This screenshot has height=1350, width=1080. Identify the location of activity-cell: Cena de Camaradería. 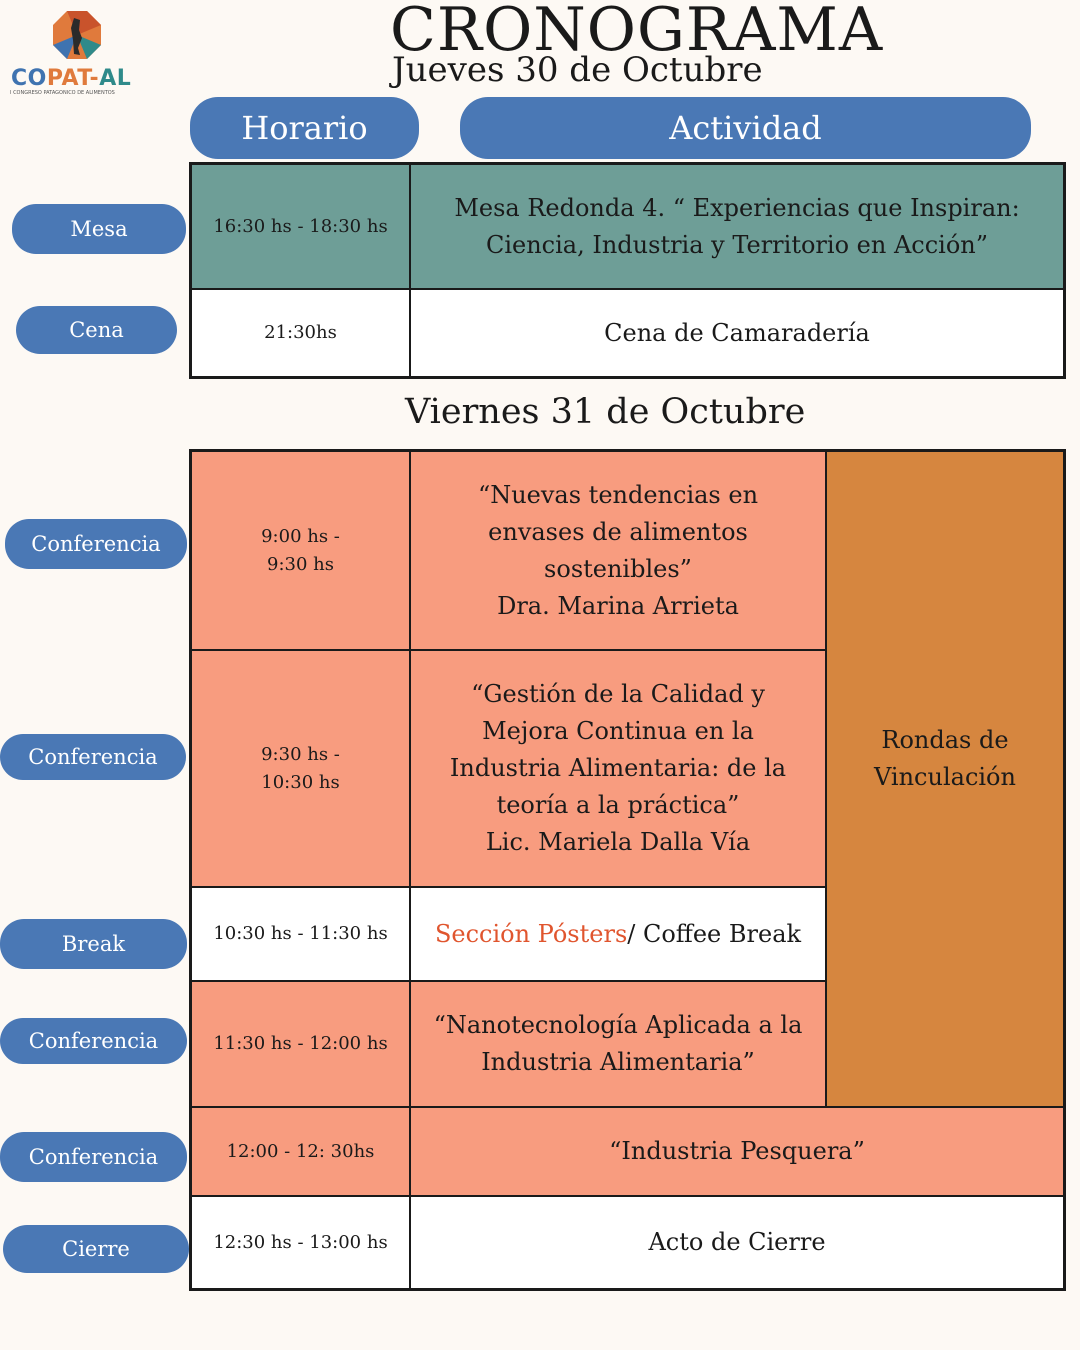
(737, 333).